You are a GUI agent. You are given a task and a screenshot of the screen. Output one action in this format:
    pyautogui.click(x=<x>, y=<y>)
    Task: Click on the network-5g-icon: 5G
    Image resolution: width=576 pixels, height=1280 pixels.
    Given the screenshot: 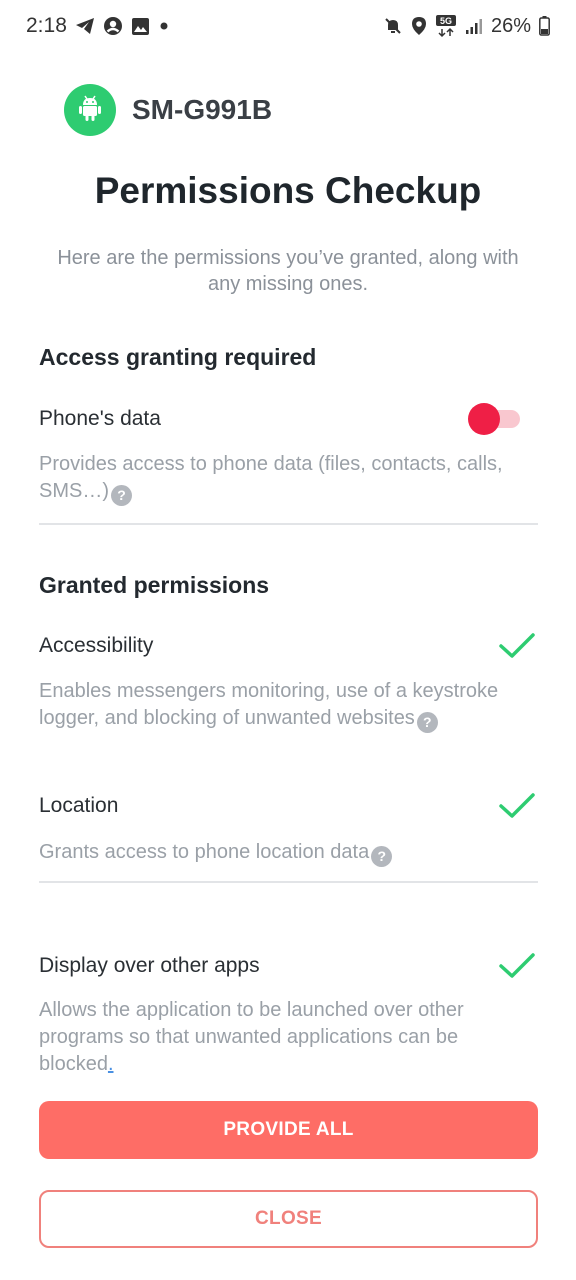 What is the action you would take?
    pyautogui.click(x=446, y=26)
    